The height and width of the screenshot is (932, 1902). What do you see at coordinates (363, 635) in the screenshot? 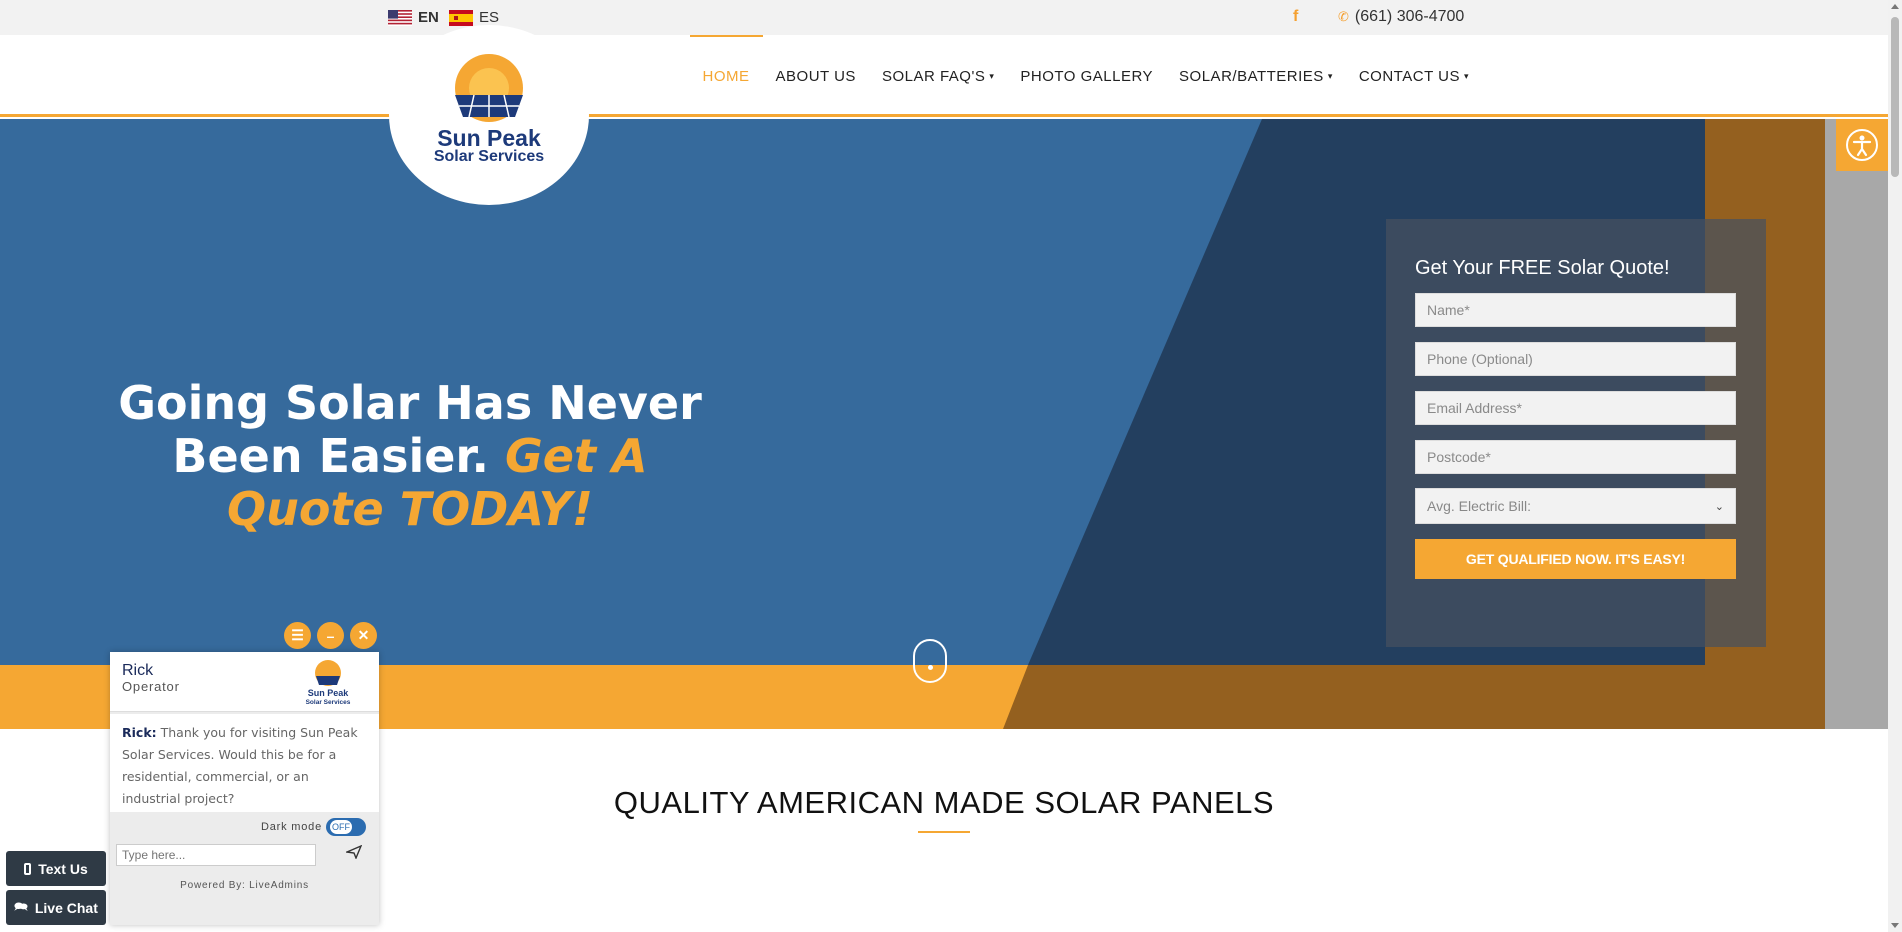
I see `close-icon: ✕` at bounding box center [363, 635].